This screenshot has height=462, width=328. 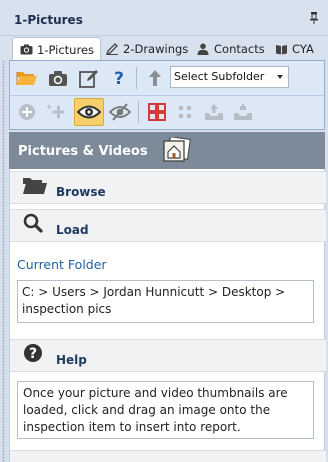 What do you see at coordinates (89, 112) in the screenshot?
I see `eye-icon` at bounding box center [89, 112].